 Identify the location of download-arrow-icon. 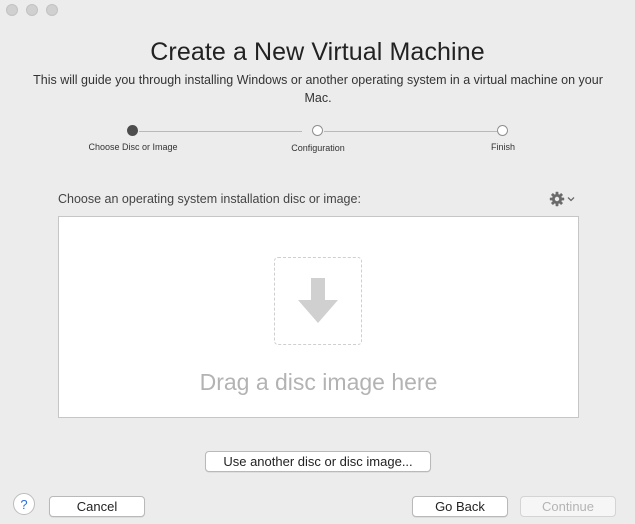
(318, 300).